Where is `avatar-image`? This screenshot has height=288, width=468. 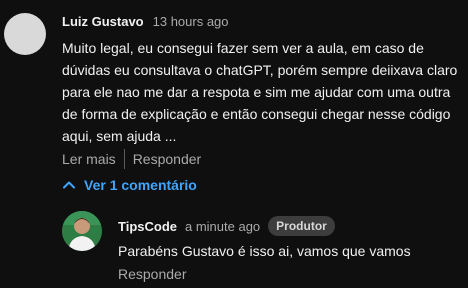 avatar-image is located at coordinates (82, 231).